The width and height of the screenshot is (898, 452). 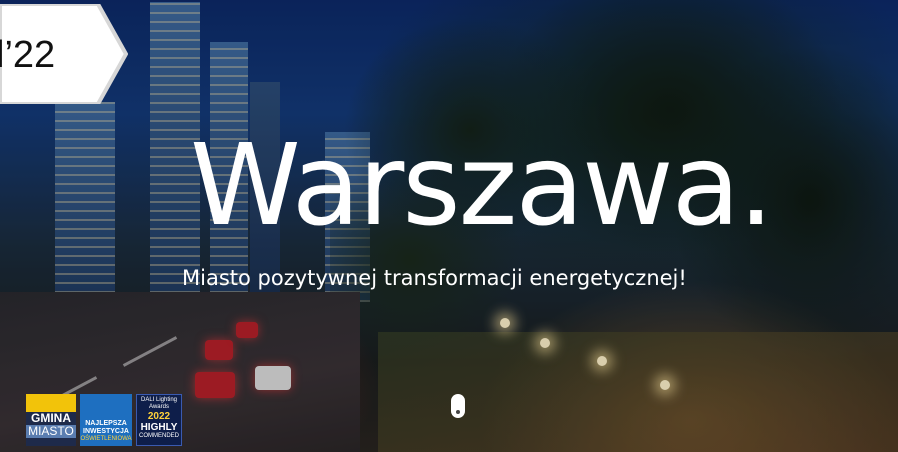 What do you see at coordinates (51, 431) in the screenshot?
I see `award-gmina-label: MIASTO` at bounding box center [51, 431].